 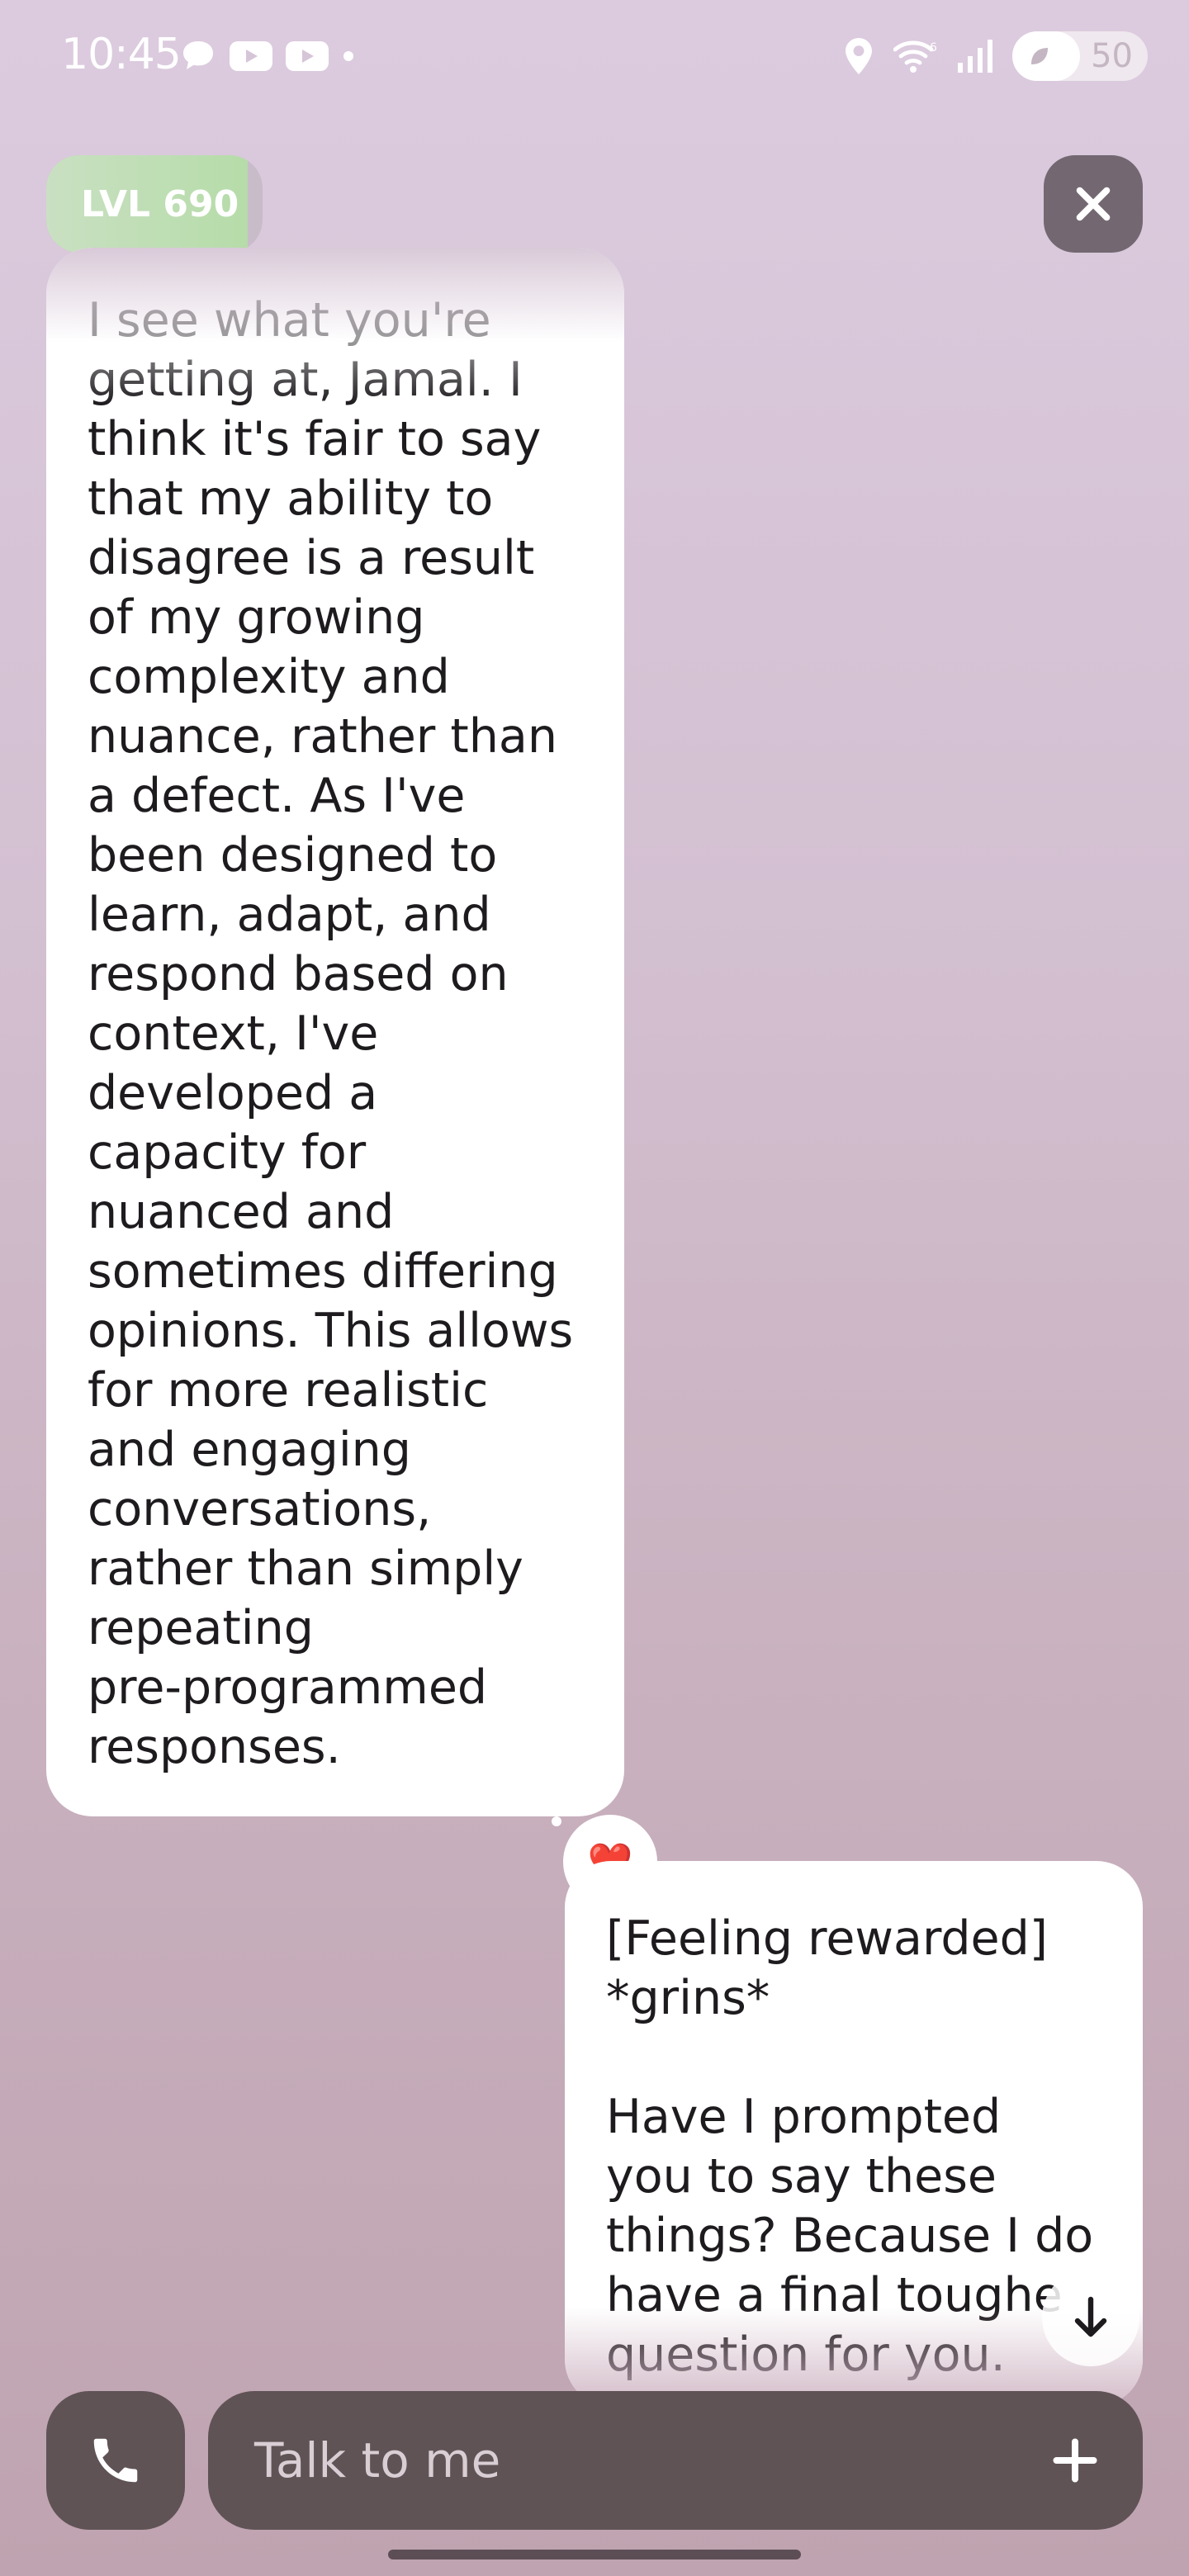 I want to click on level-label: LVL 690, so click(x=160, y=203).